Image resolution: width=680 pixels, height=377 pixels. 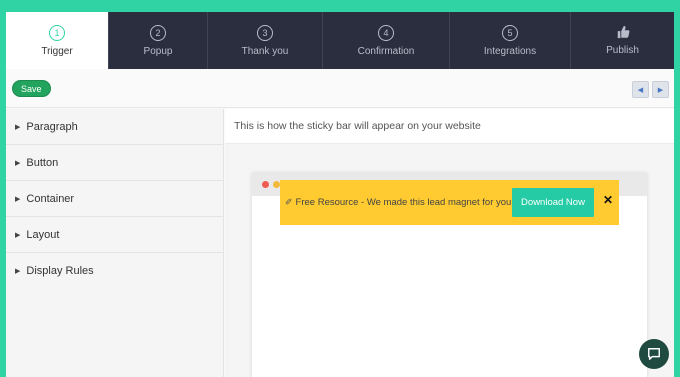 What do you see at coordinates (60, 271) in the screenshot?
I see `sidebar-item-label: Display Rules` at bounding box center [60, 271].